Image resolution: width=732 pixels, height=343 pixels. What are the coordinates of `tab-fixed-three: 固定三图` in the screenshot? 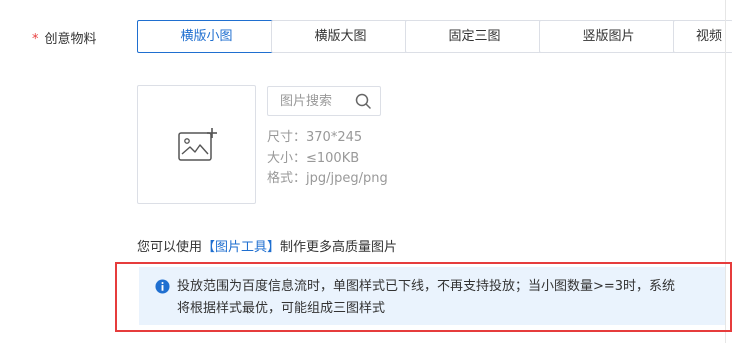 It's located at (474, 36).